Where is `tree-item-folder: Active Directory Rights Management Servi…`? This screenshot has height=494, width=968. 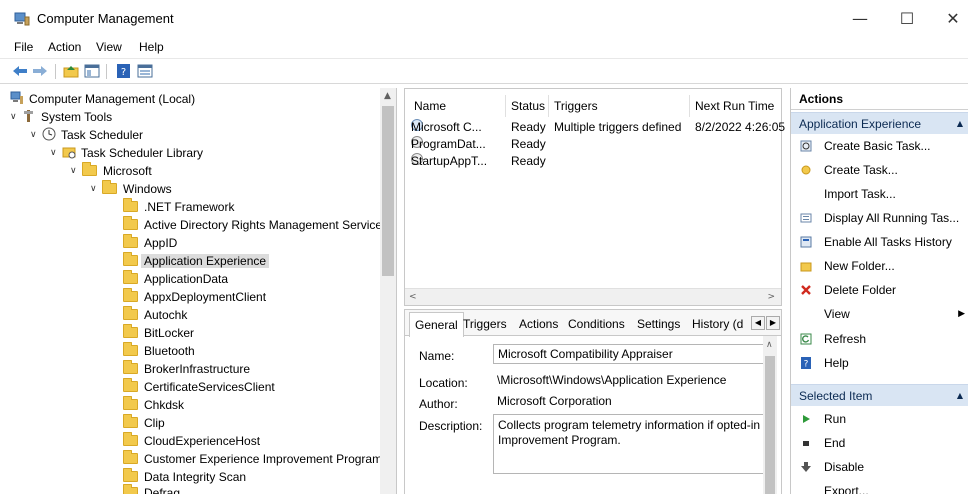
tree-item-folder: Active Directory Rights Management Servi… is located at coordinates (255, 225).